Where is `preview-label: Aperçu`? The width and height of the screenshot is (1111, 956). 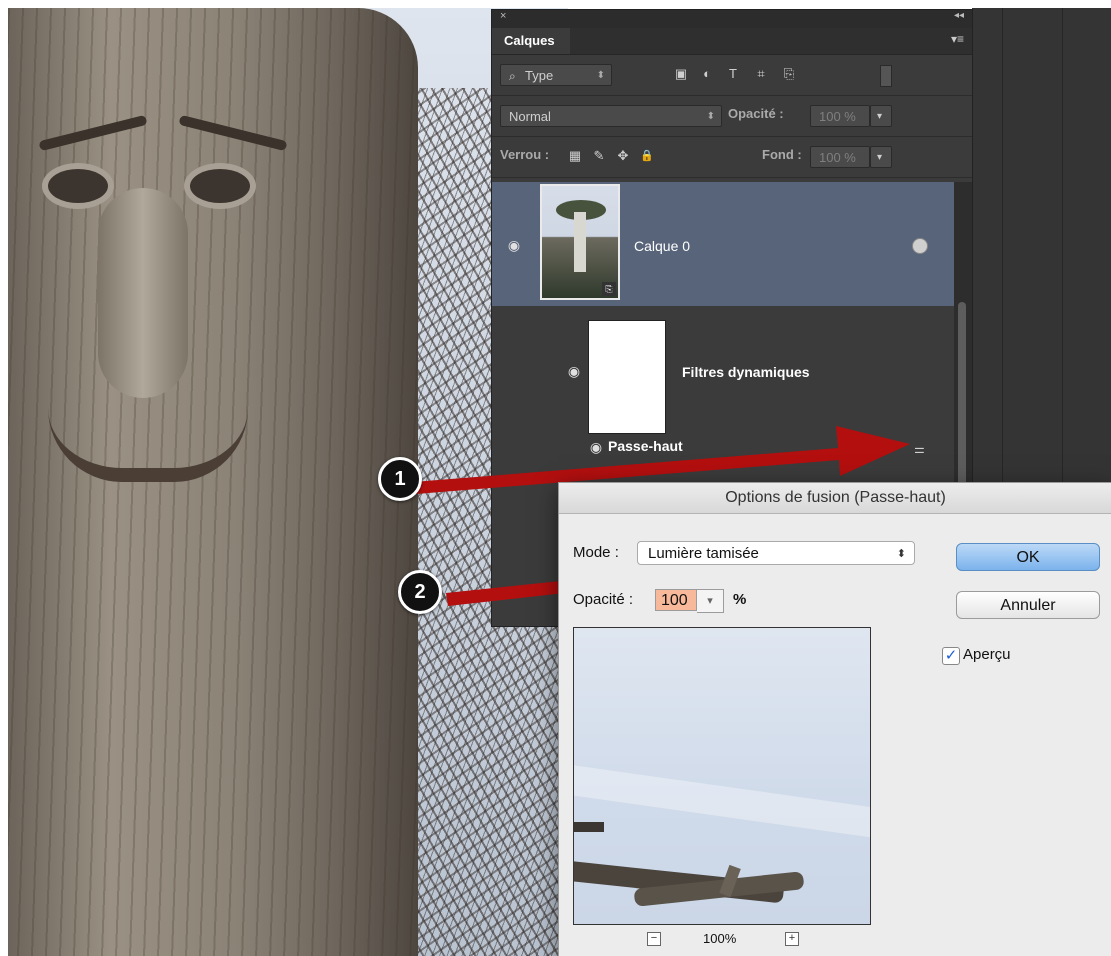
preview-label: Aperçu is located at coordinates (987, 654).